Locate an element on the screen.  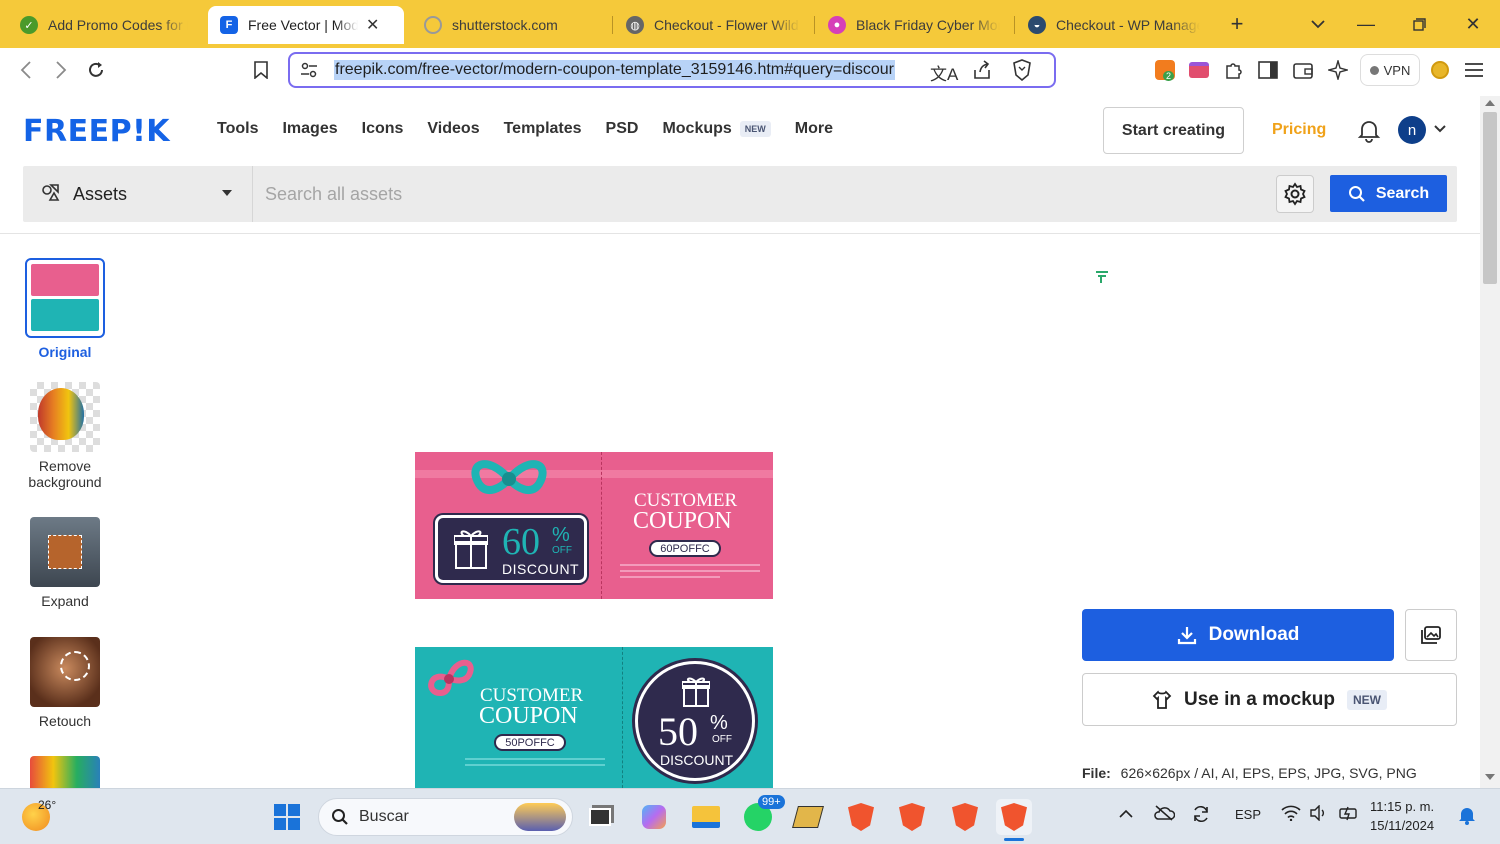
nav-more: More is located at coordinates (814, 129).